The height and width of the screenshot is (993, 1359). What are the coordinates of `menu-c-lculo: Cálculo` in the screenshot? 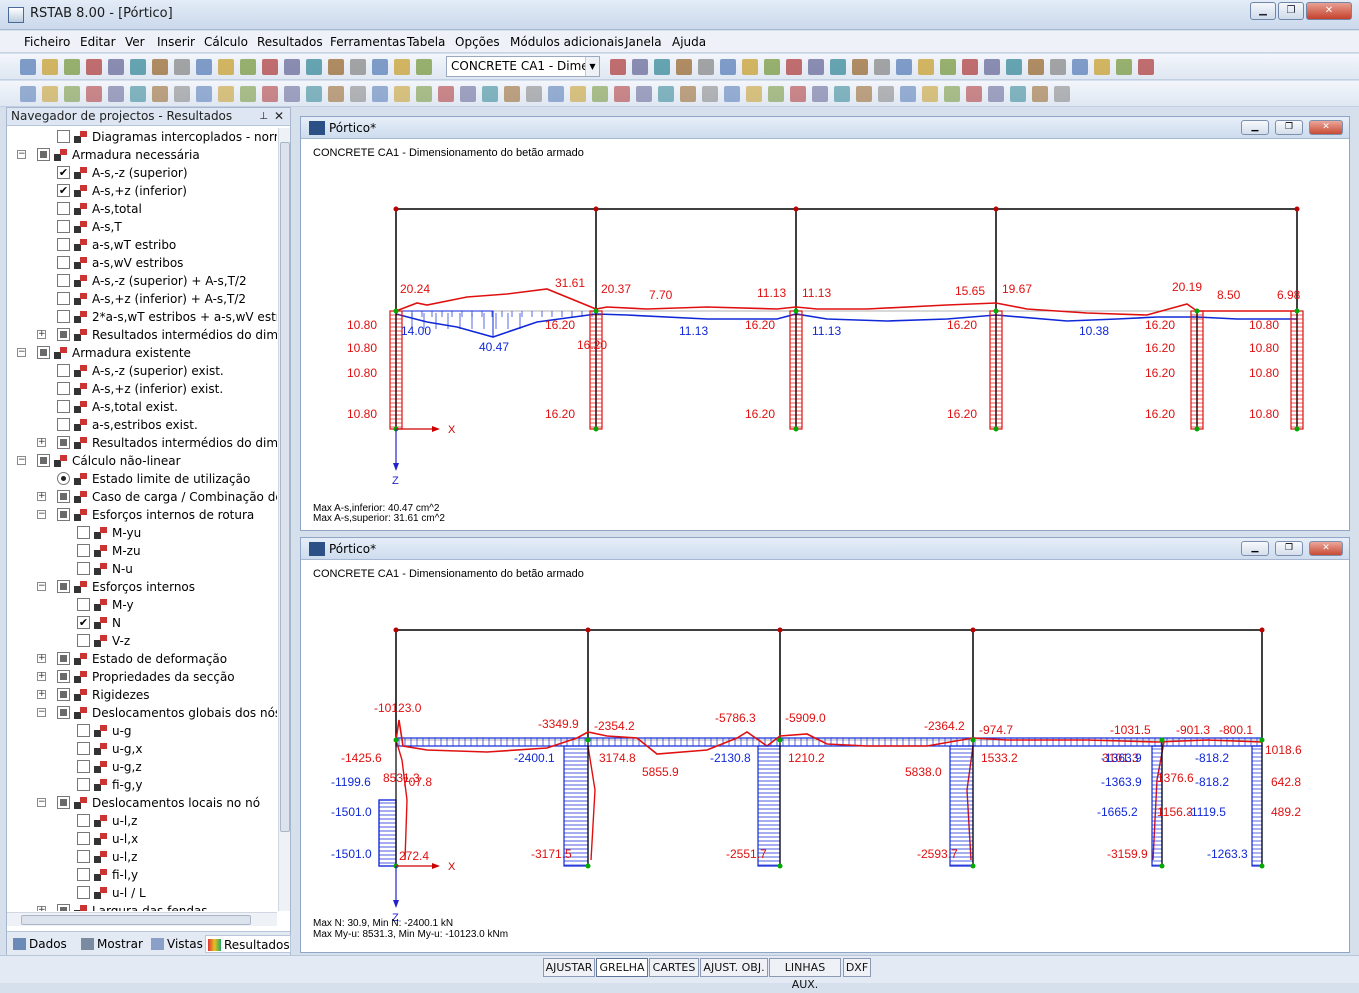 It's located at (226, 42).